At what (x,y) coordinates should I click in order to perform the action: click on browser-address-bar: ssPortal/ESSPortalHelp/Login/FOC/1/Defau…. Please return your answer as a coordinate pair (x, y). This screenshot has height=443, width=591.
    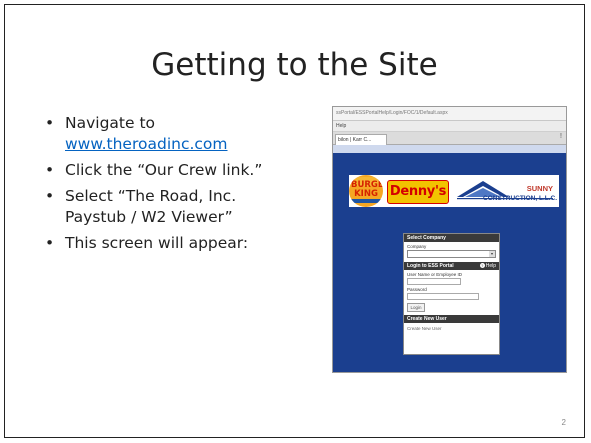
    Looking at the image, I should click on (449, 114).